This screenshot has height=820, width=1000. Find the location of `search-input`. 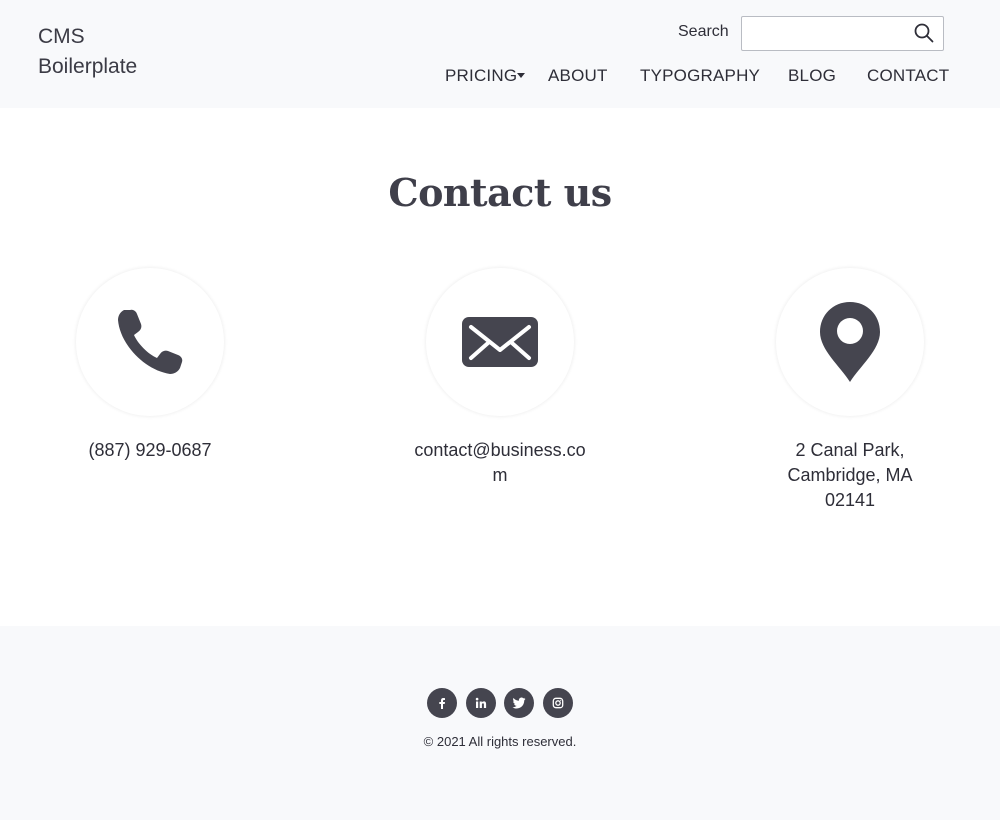

search-input is located at coordinates (824, 33).